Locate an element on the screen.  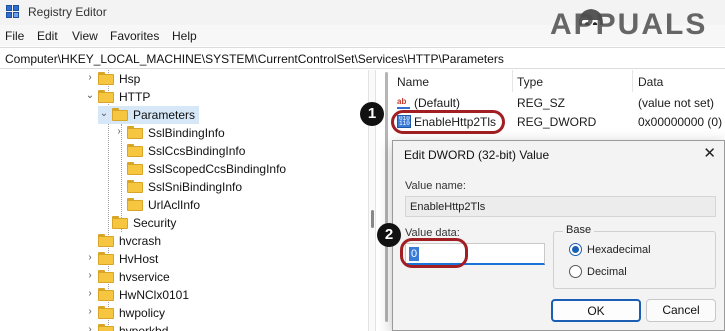
tree-item-parameters: ⌄ Parameters is located at coordinates (148, 115).